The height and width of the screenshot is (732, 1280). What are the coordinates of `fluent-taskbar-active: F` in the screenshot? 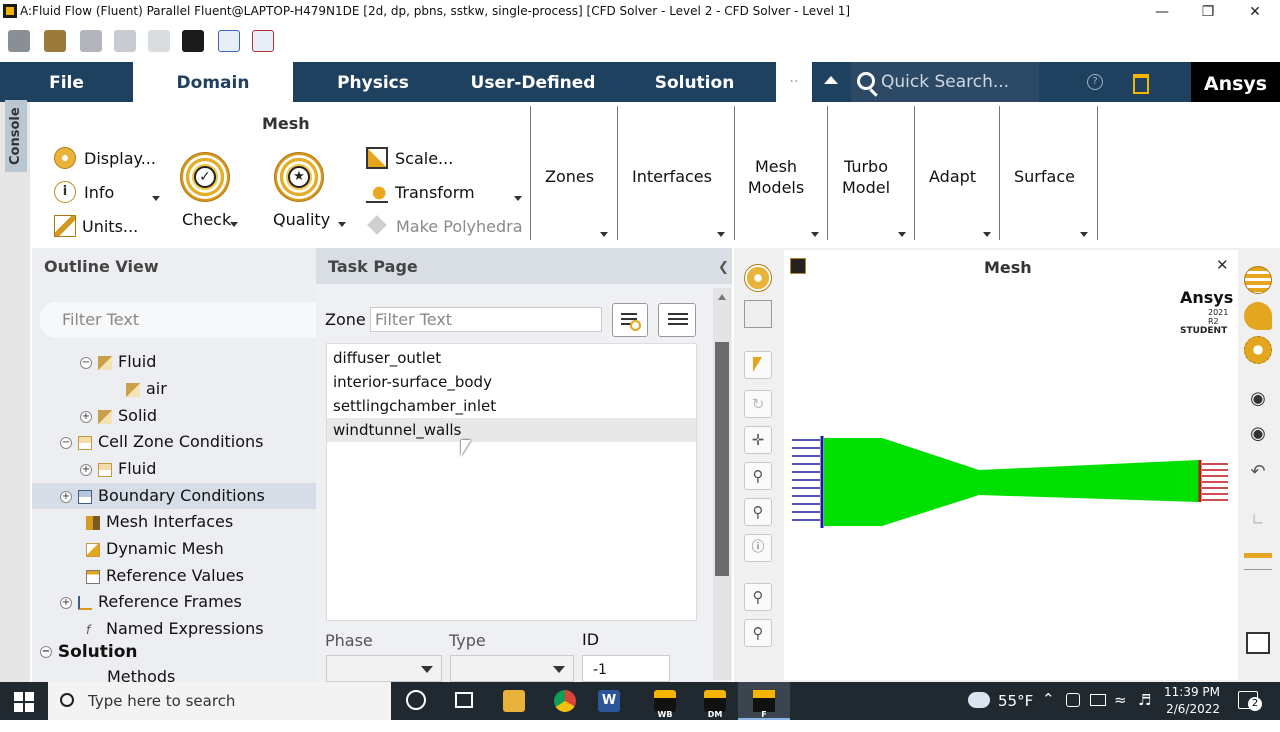 It's located at (764, 701).